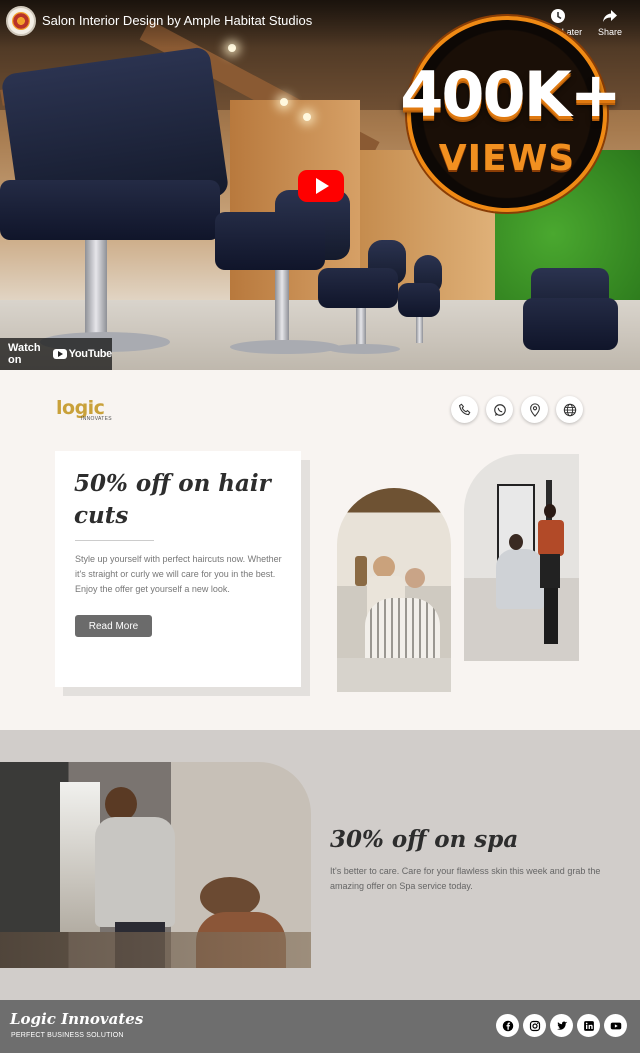 This screenshot has width=640, height=1053. What do you see at coordinates (394, 590) in the screenshot?
I see `barber-photo` at bounding box center [394, 590].